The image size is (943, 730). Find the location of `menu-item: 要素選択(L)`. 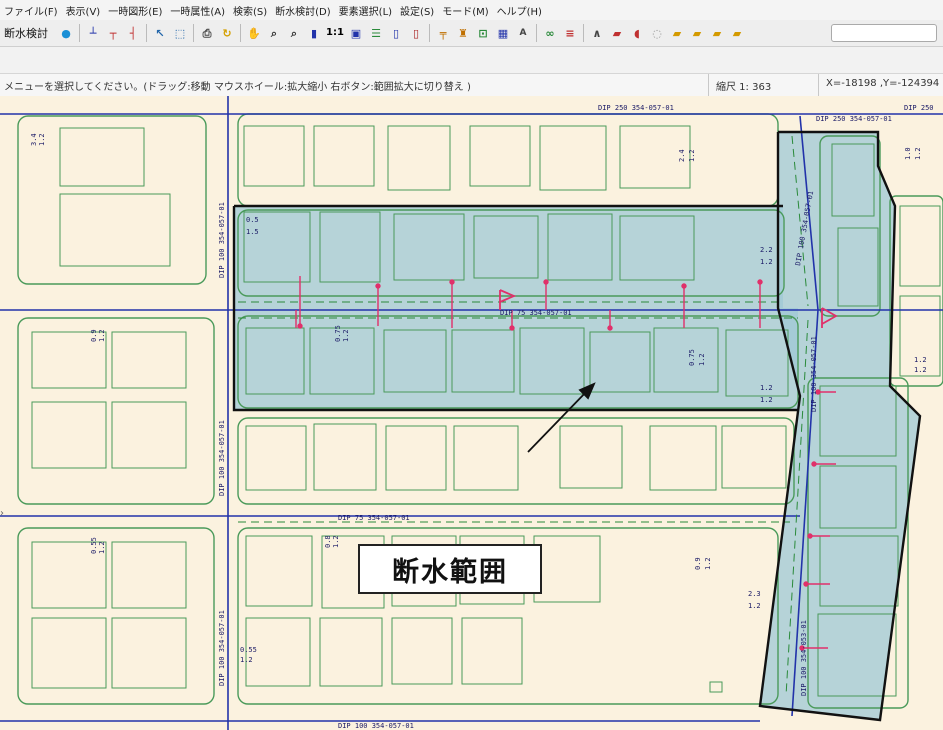

menu-item: 要素選択(L) is located at coordinates (365, 10).